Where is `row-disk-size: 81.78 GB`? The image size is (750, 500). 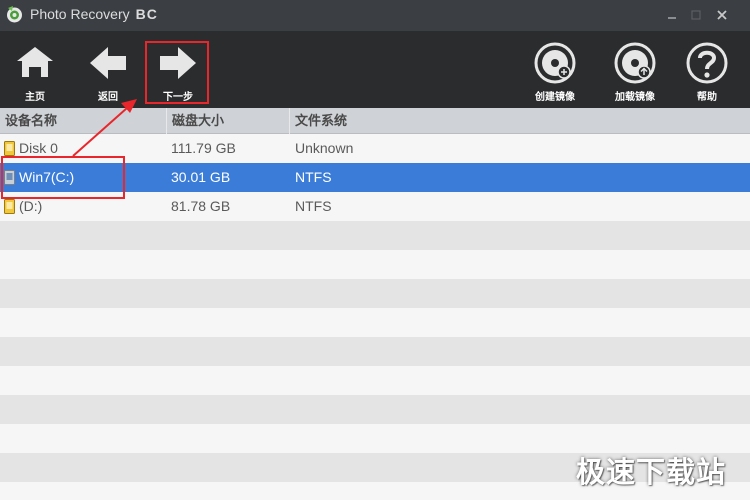 row-disk-size: 81.78 GB is located at coordinates (201, 206).